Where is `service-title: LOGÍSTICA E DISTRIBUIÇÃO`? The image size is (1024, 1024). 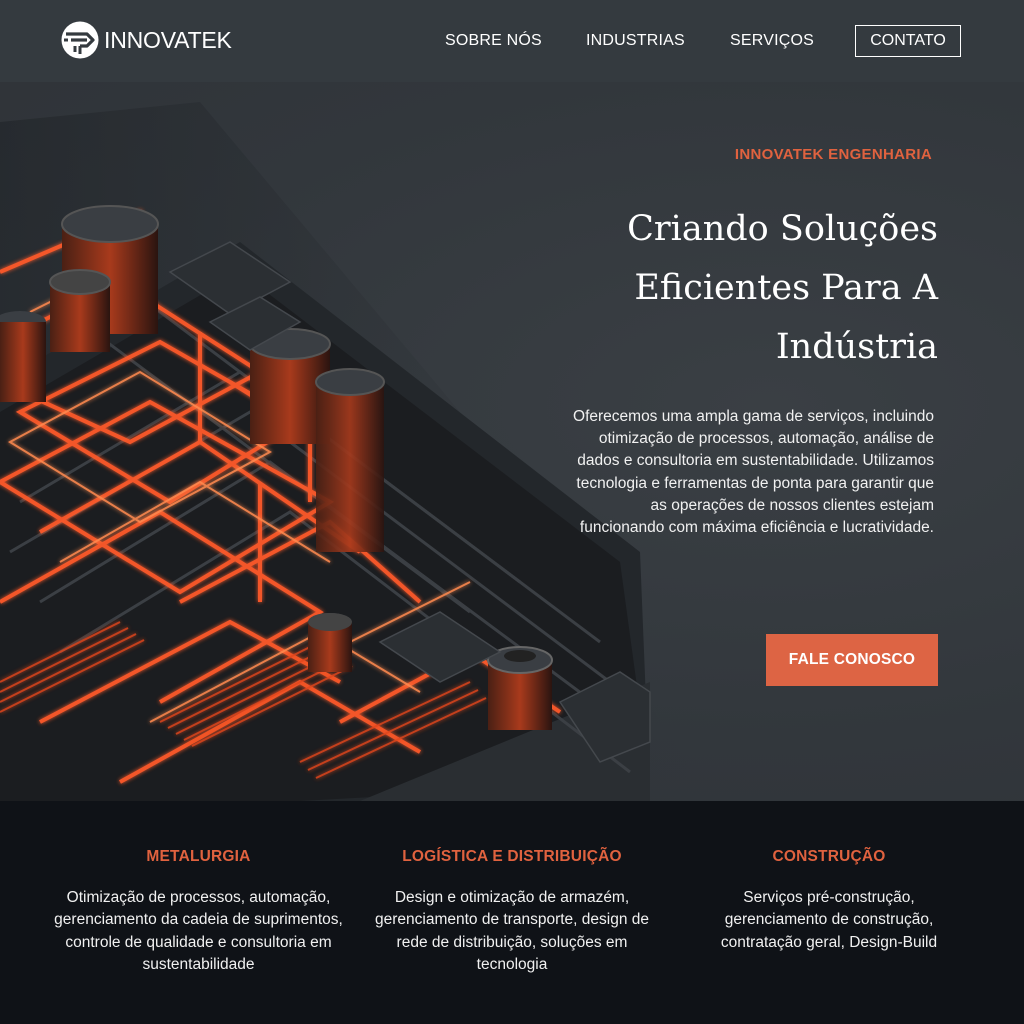 service-title: LOGÍSTICA E DISTRIBUIÇÃO is located at coordinates (512, 856).